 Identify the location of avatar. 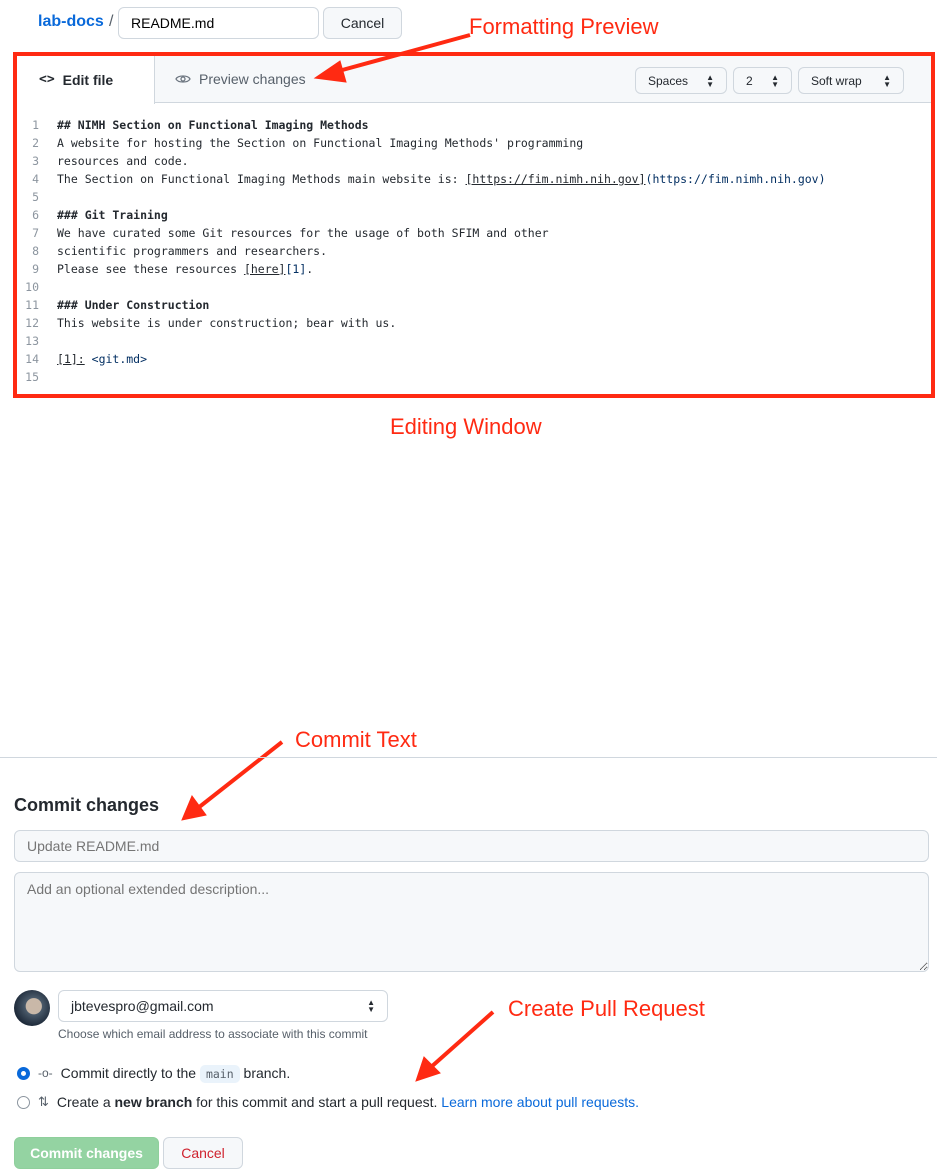
(32, 1008).